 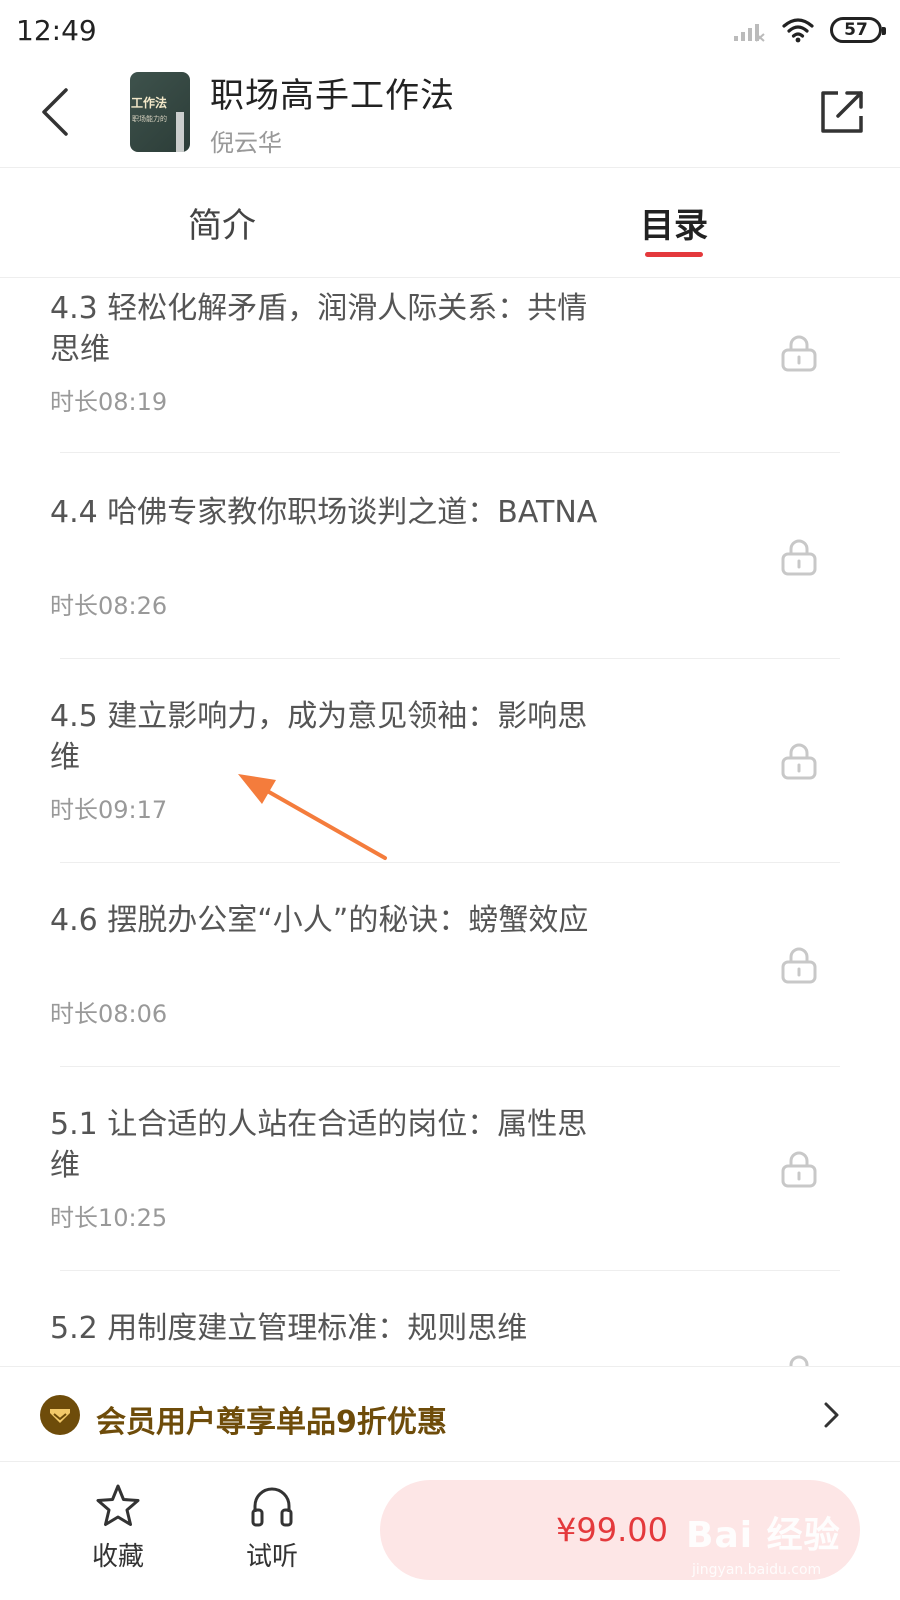 What do you see at coordinates (831, 1415) in the screenshot?
I see `chevron-right-icon` at bounding box center [831, 1415].